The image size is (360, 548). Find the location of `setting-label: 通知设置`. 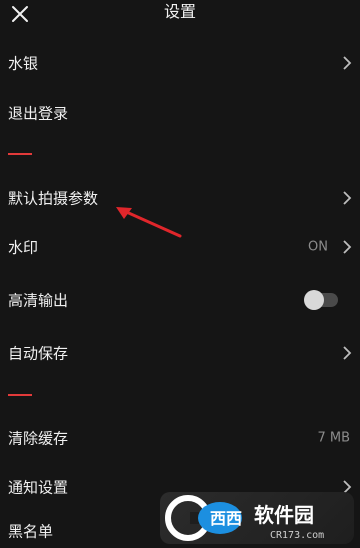

setting-label: 通知设置 is located at coordinates (38, 487).